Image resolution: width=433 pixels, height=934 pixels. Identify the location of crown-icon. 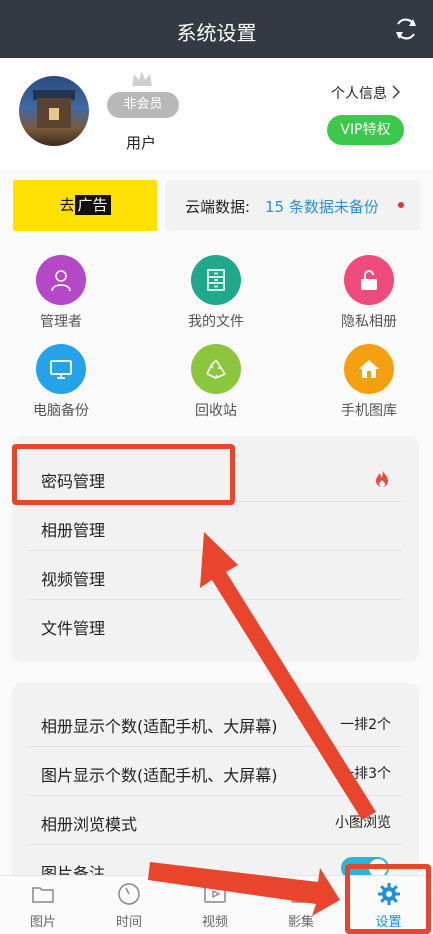
(142, 78).